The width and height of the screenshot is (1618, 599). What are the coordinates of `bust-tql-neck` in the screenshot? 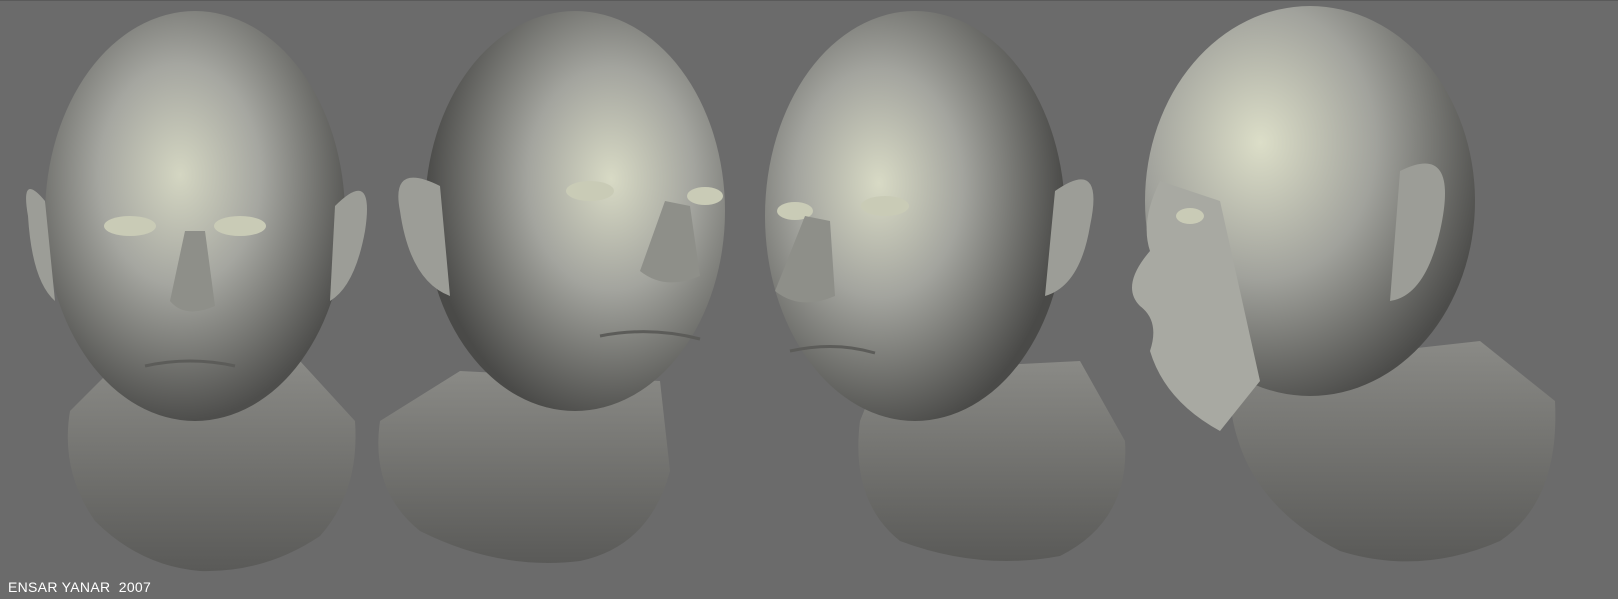 It's located at (524, 467).